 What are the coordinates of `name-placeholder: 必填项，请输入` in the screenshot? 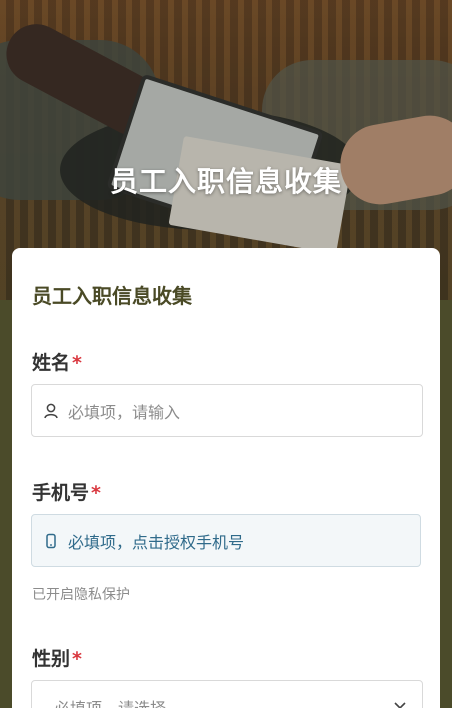 It's located at (124, 412).